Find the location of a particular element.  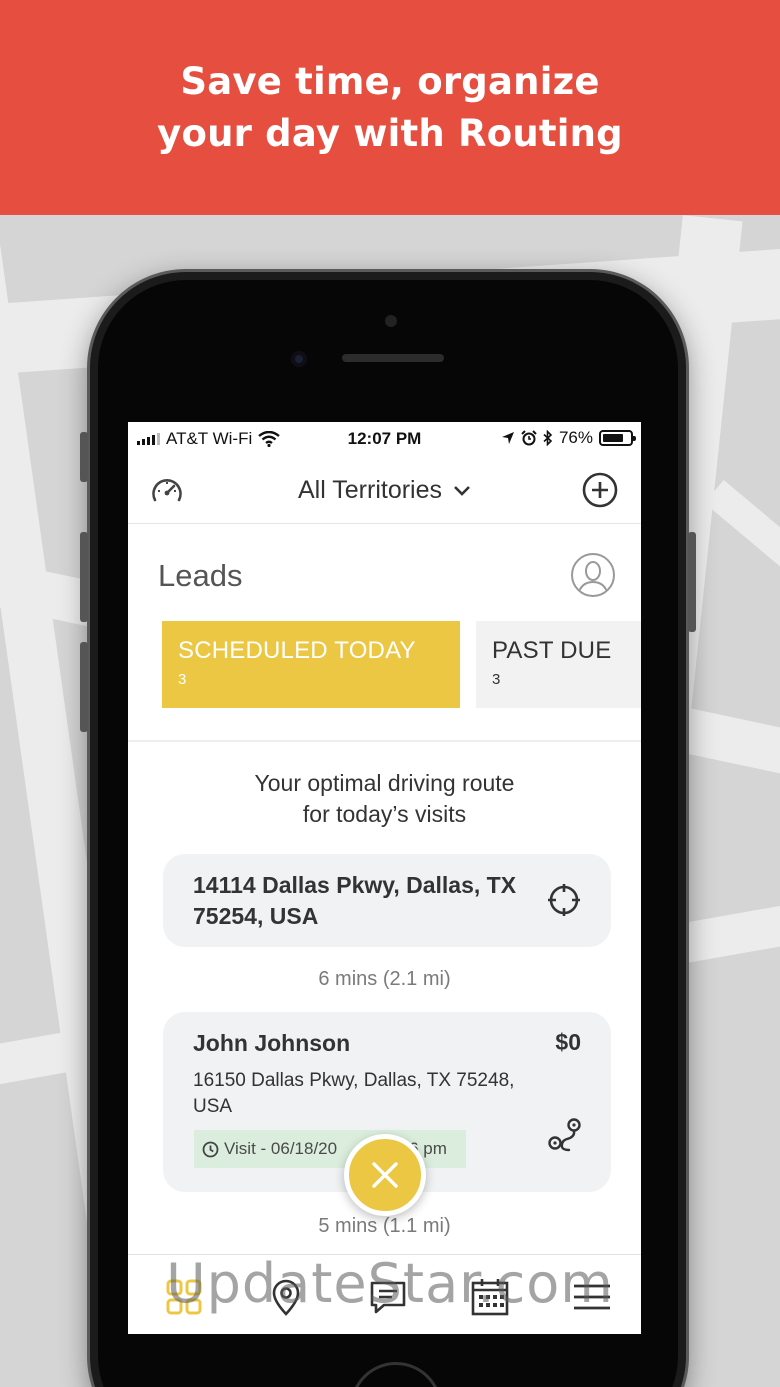

visit-date: Visit - 06/18/20 is located at coordinates (281, 1148).